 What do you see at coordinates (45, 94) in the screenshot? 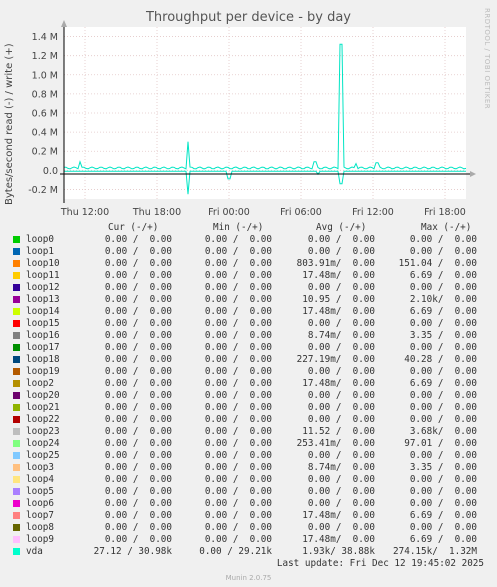
I see `y-tick-label: 0.8 M` at bounding box center [45, 94].